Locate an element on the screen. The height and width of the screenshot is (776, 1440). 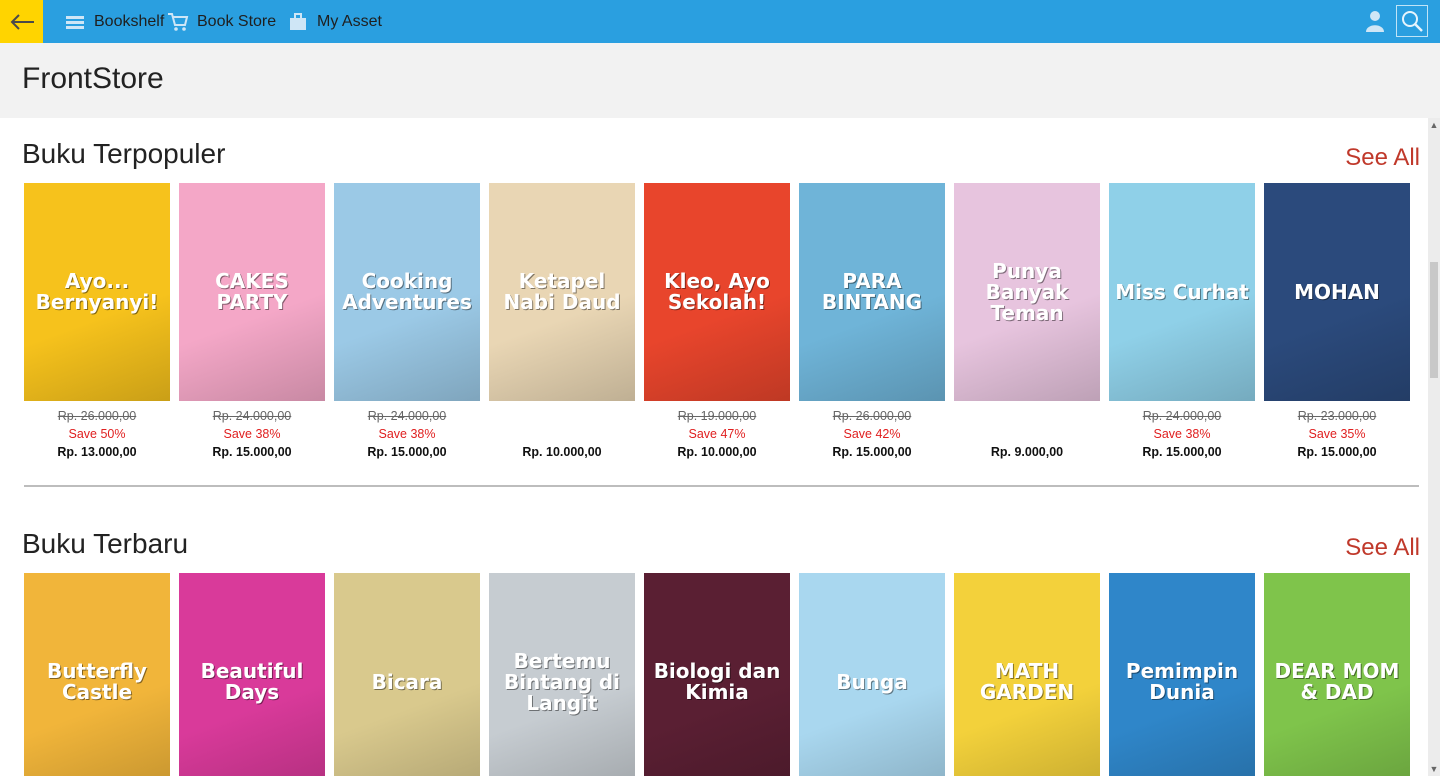
see-all-popular-link: See All is located at coordinates (1382, 158).